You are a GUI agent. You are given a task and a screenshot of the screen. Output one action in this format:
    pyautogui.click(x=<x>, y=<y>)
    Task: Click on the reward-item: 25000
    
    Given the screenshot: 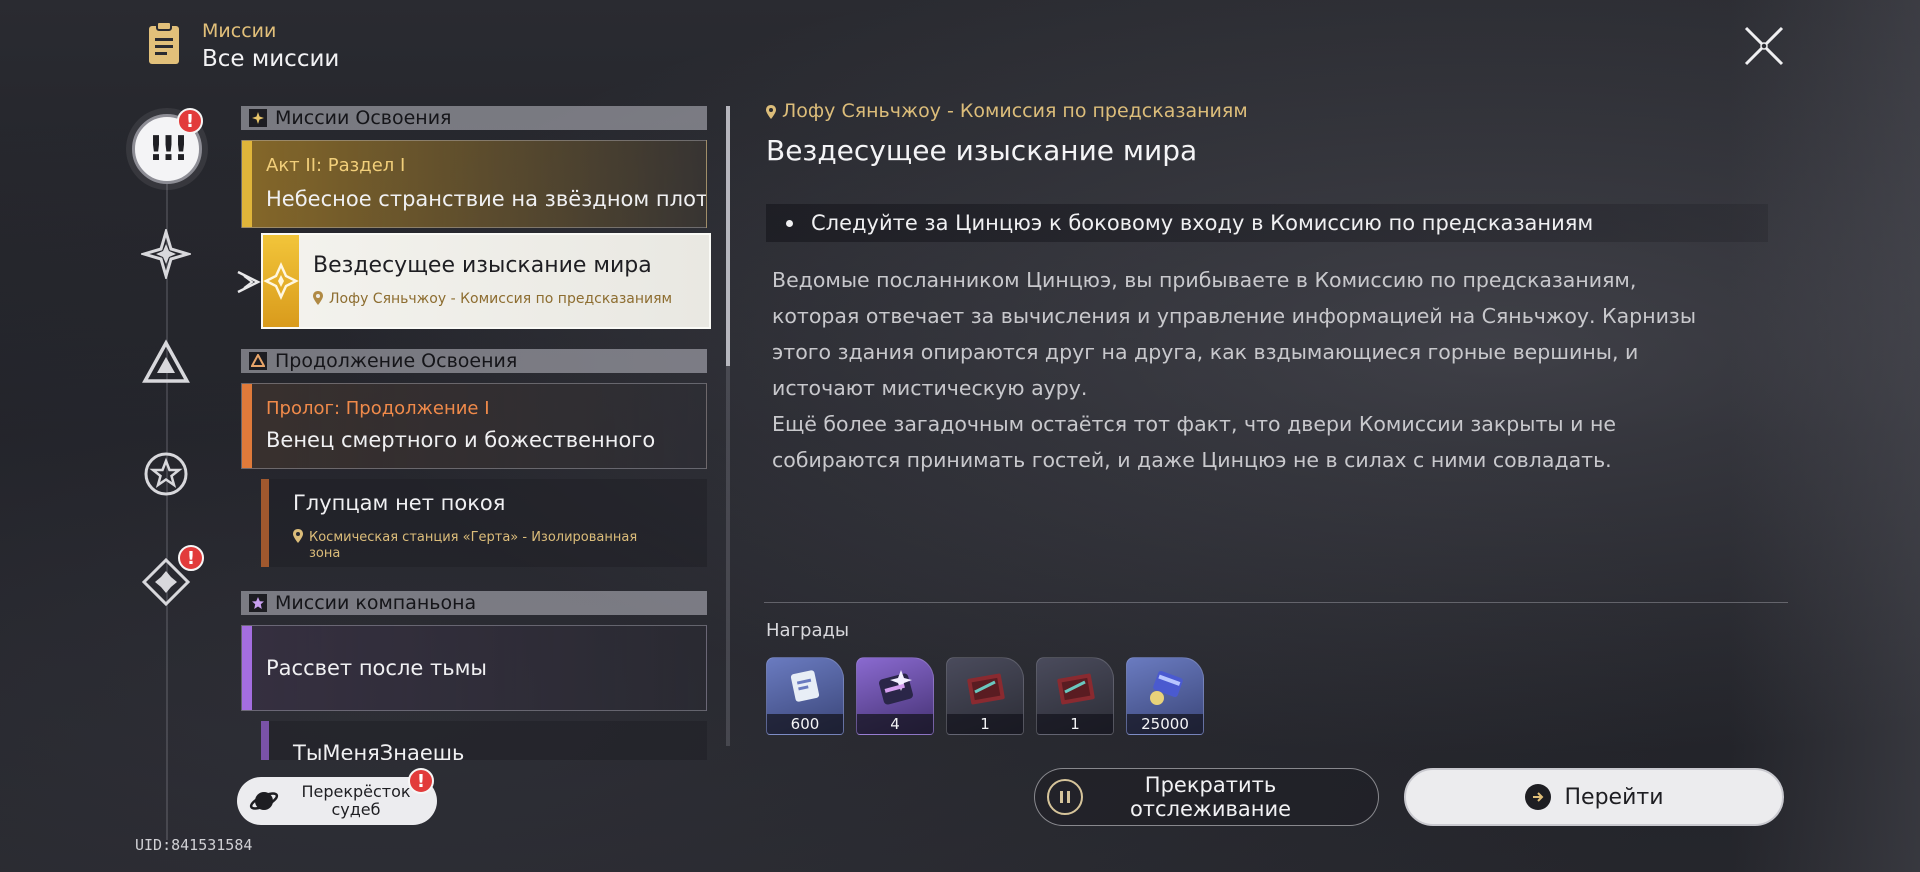 What is the action you would take?
    pyautogui.click(x=1165, y=696)
    